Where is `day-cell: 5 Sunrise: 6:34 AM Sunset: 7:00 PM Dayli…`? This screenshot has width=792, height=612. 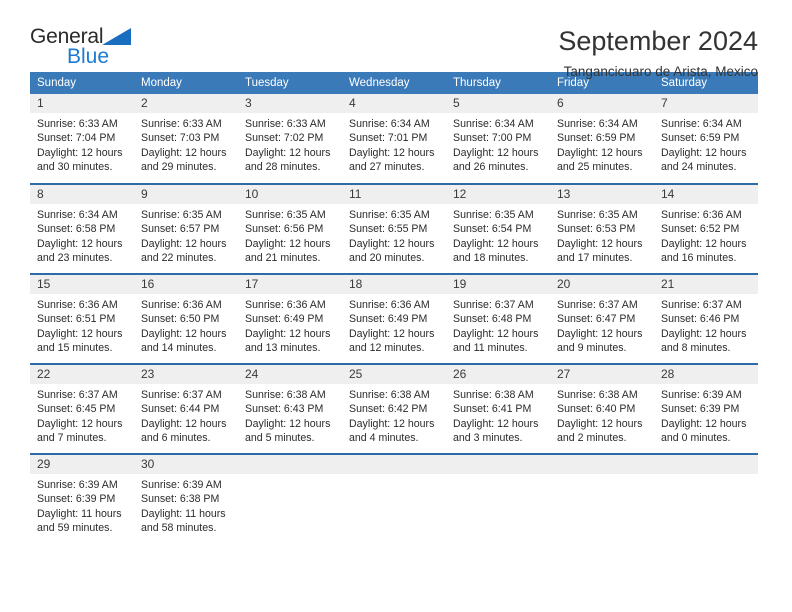
day-cell: 5 Sunrise: 6:34 AM Sunset: 7:00 PM Dayli… is located at coordinates (498, 139).